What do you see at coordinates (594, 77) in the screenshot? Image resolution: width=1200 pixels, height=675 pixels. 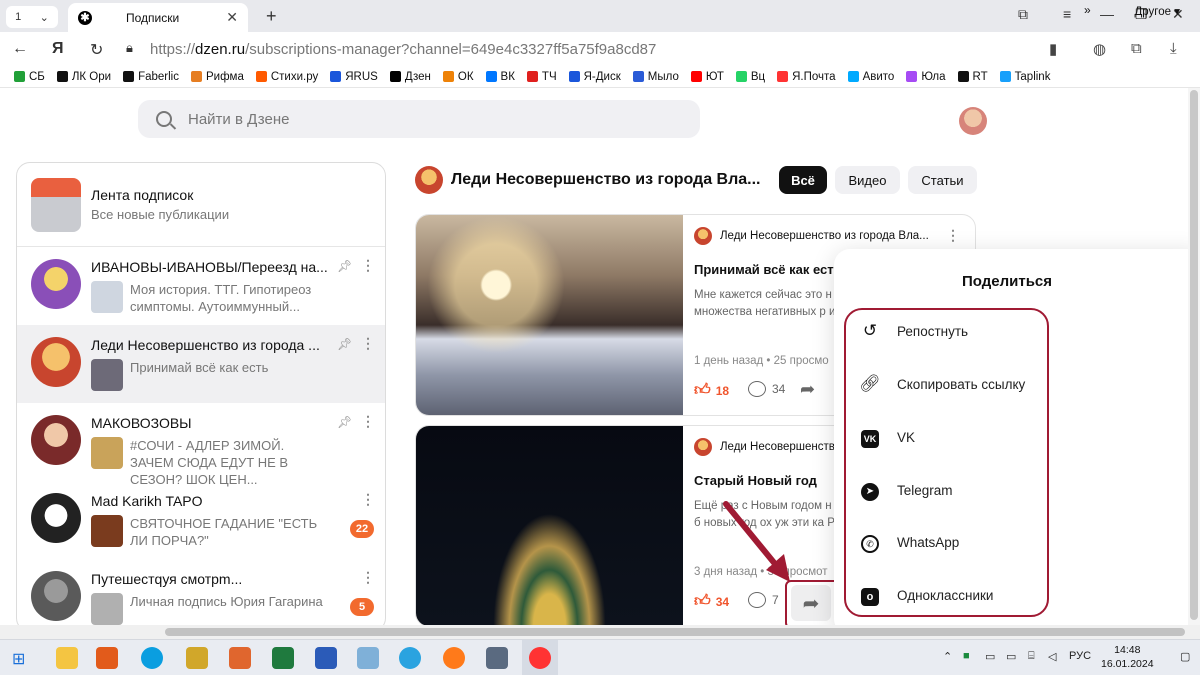 I see `bookmark-item: Я-Диск` at bounding box center [594, 77].